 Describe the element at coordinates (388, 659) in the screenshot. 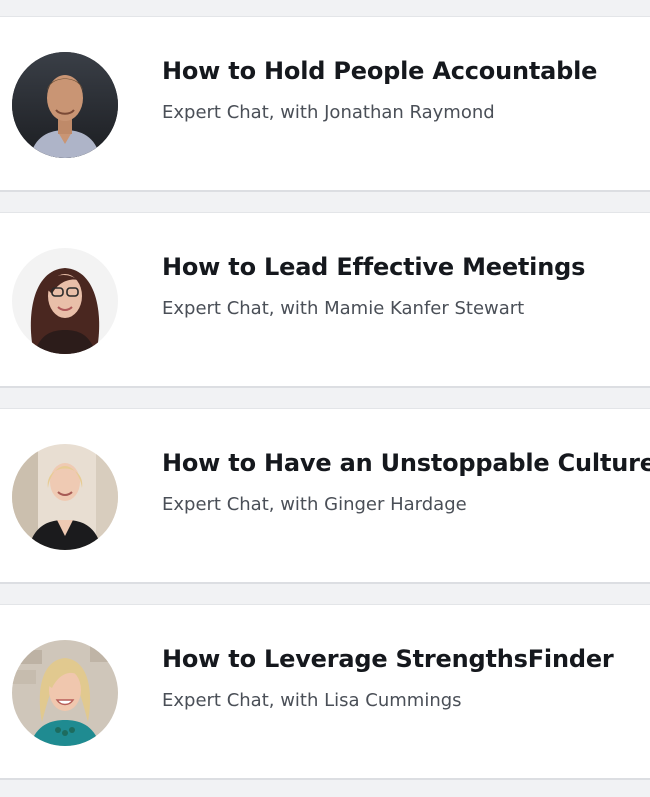

I see `chat-title: How to Leverage StrengthsFinder` at that location.